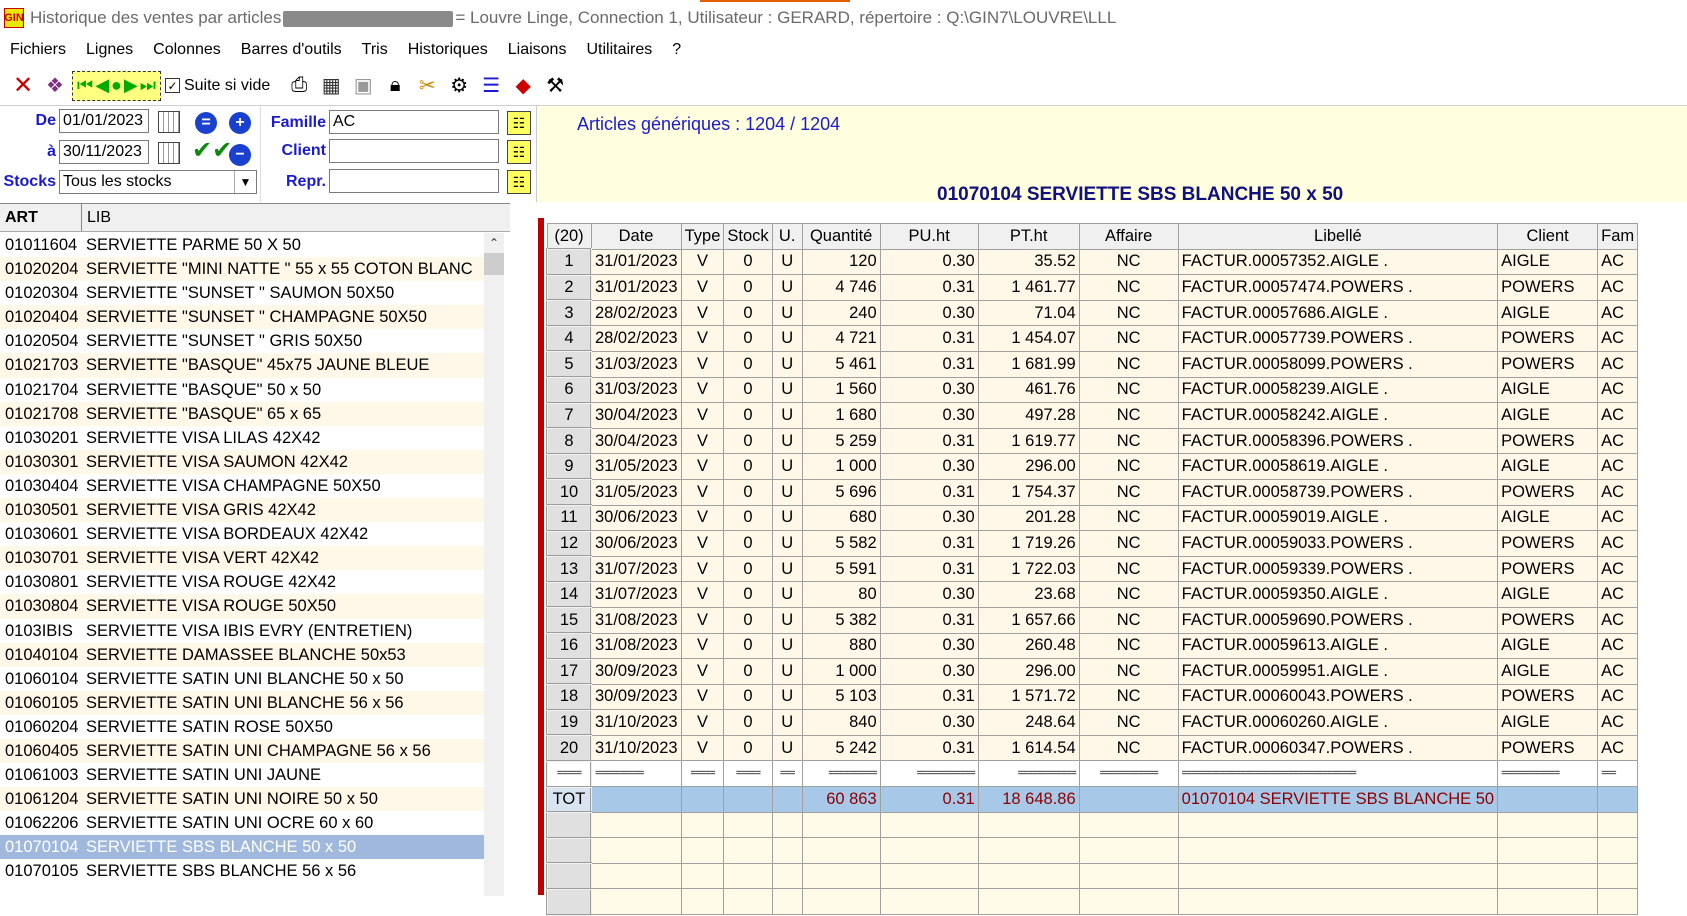 The width and height of the screenshot is (1687, 916). Describe the element at coordinates (636, 774) in the screenshot. I see `grid-cell: ==========` at that location.